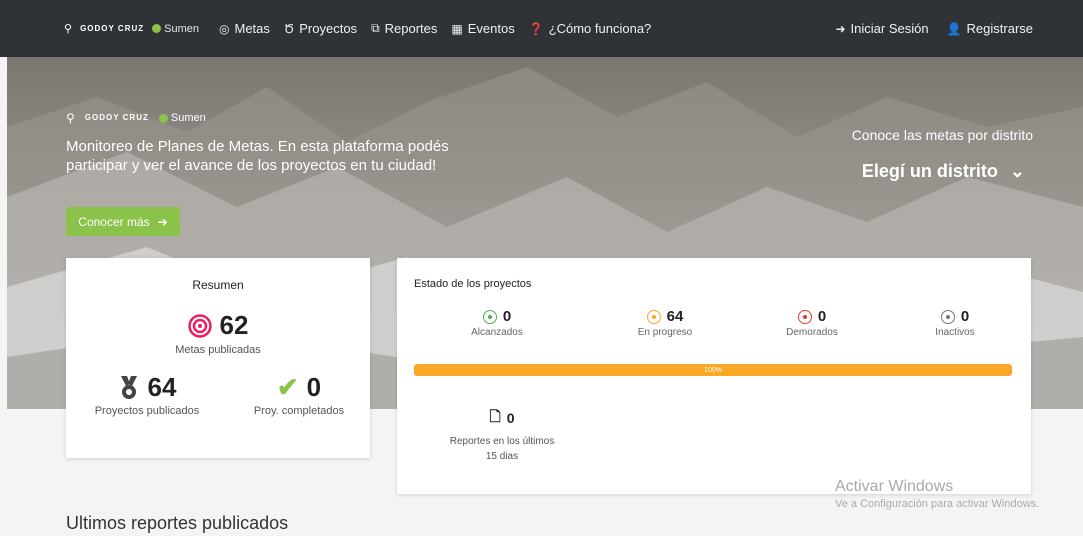 The image size is (1083, 536). I want to click on hero-brand-sumen: Sumen, so click(182, 118).